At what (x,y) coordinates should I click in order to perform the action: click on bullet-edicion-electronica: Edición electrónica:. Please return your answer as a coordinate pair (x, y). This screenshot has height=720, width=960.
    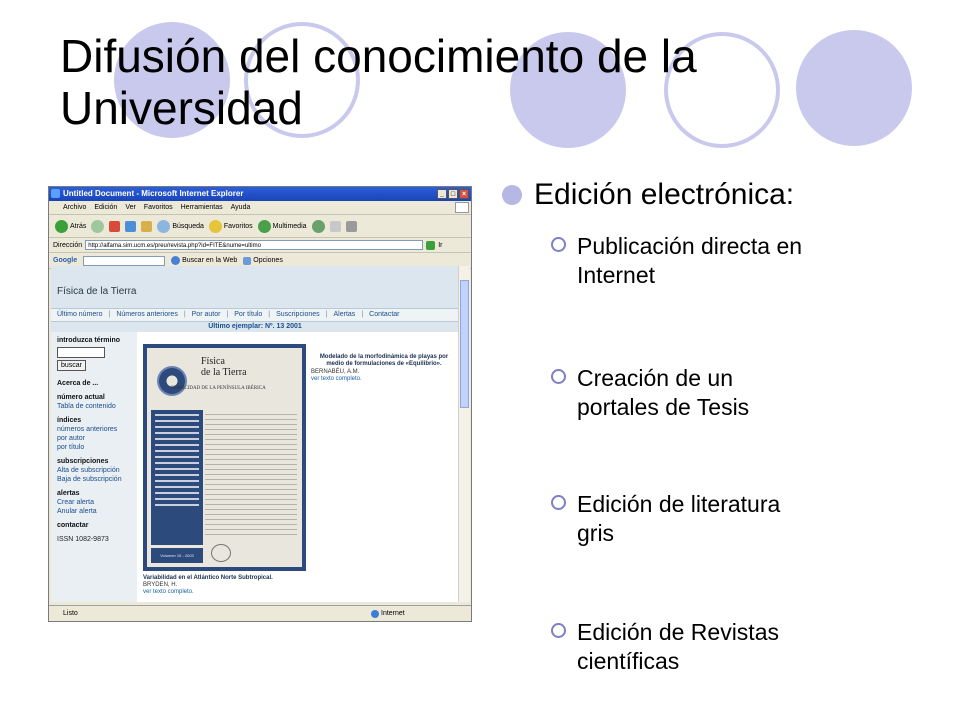
    Looking at the image, I should click on (664, 194).